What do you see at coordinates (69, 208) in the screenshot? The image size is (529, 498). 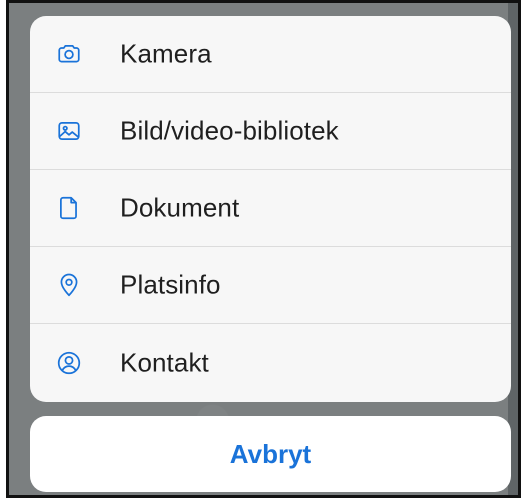 I see `document-icon` at bounding box center [69, 208].